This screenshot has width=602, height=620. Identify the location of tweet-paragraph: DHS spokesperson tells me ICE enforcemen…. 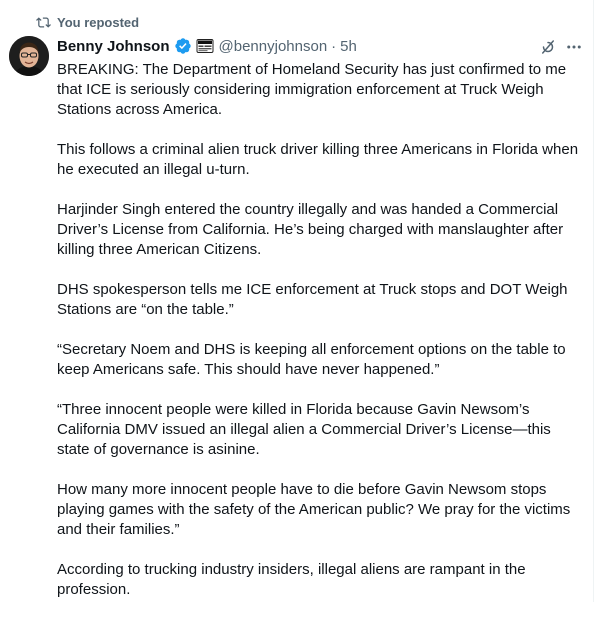
(312, 299).